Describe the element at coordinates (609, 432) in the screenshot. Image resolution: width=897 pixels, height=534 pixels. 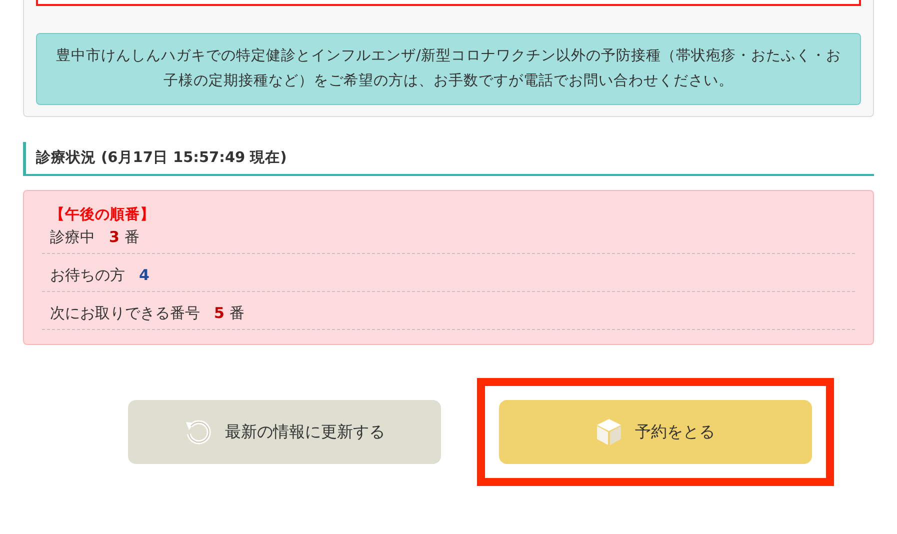
I see `cube-icon` at that location.